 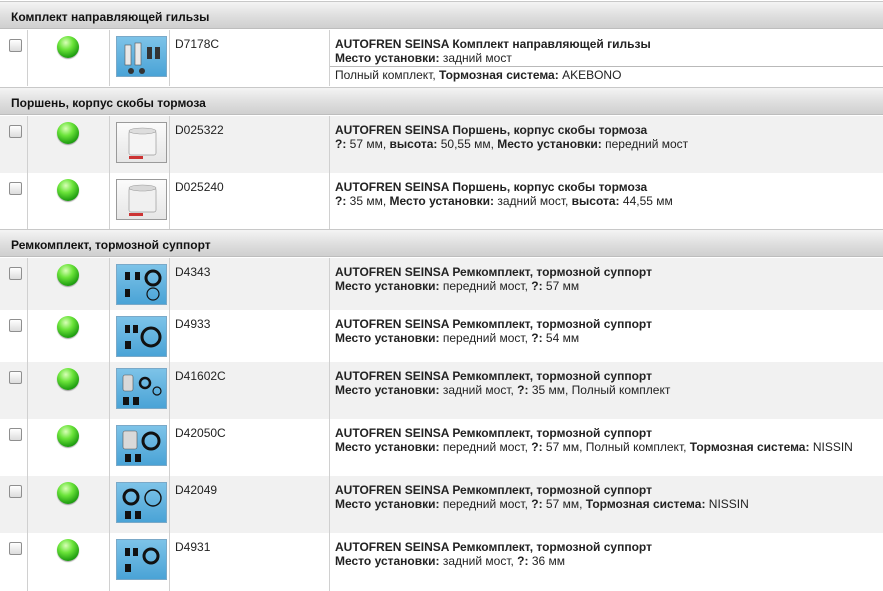 I want to click on group-header-piston: Поршень, корпус скобы тормоза, so click(x=441, y=101).